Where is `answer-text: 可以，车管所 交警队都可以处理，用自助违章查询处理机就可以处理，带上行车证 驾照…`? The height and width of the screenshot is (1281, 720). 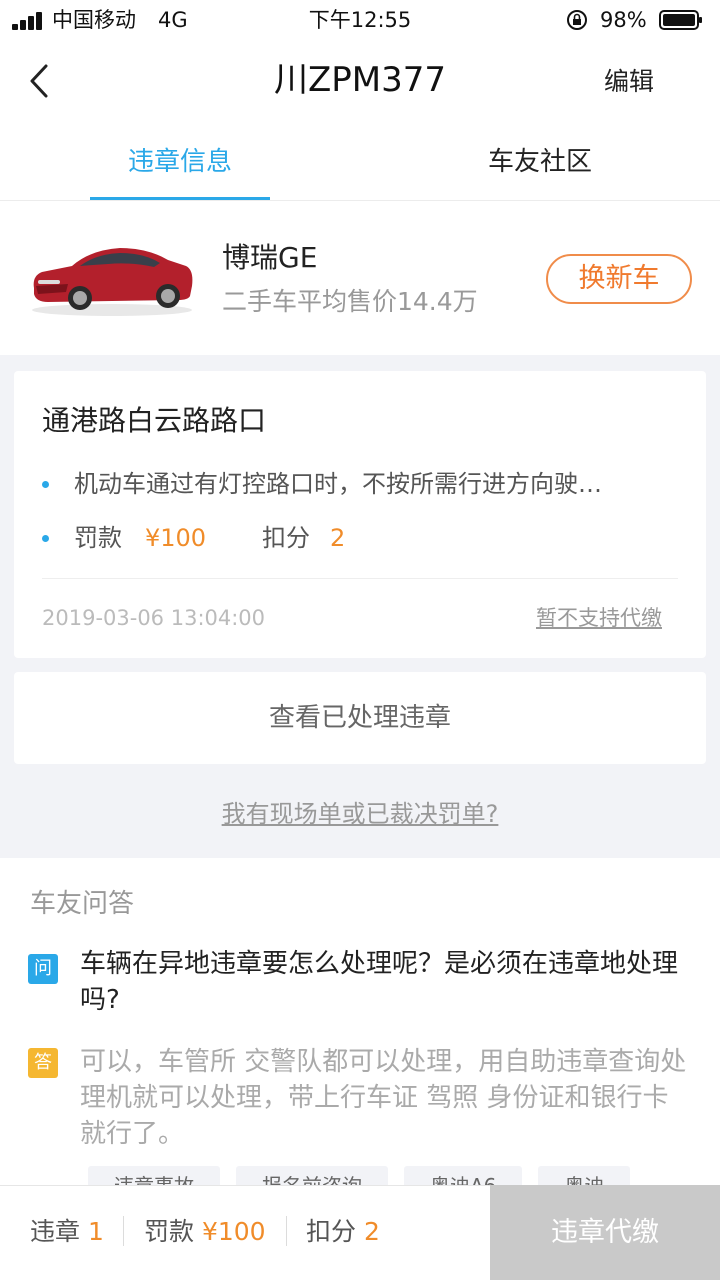
answer-text: 可以，车管所 交警队都可以处理，用自助违章查询处理机就可以处理，带上行车证 驾照… is located at coordinates (383, 1098).